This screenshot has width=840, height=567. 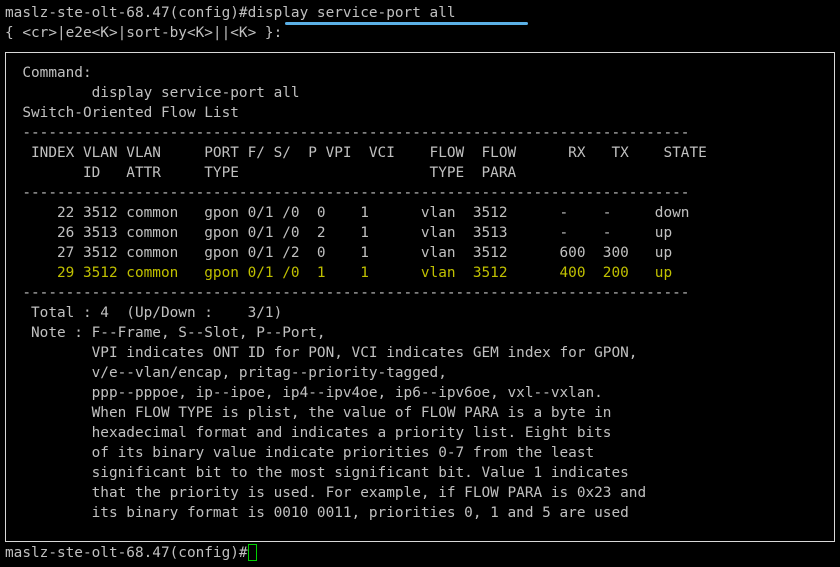 What do you see at coordinates (144, 313) in the screenshot?
I see `total-line: Total : 4 (Up/Down : 3/1)` at bounding box center [144, 313].